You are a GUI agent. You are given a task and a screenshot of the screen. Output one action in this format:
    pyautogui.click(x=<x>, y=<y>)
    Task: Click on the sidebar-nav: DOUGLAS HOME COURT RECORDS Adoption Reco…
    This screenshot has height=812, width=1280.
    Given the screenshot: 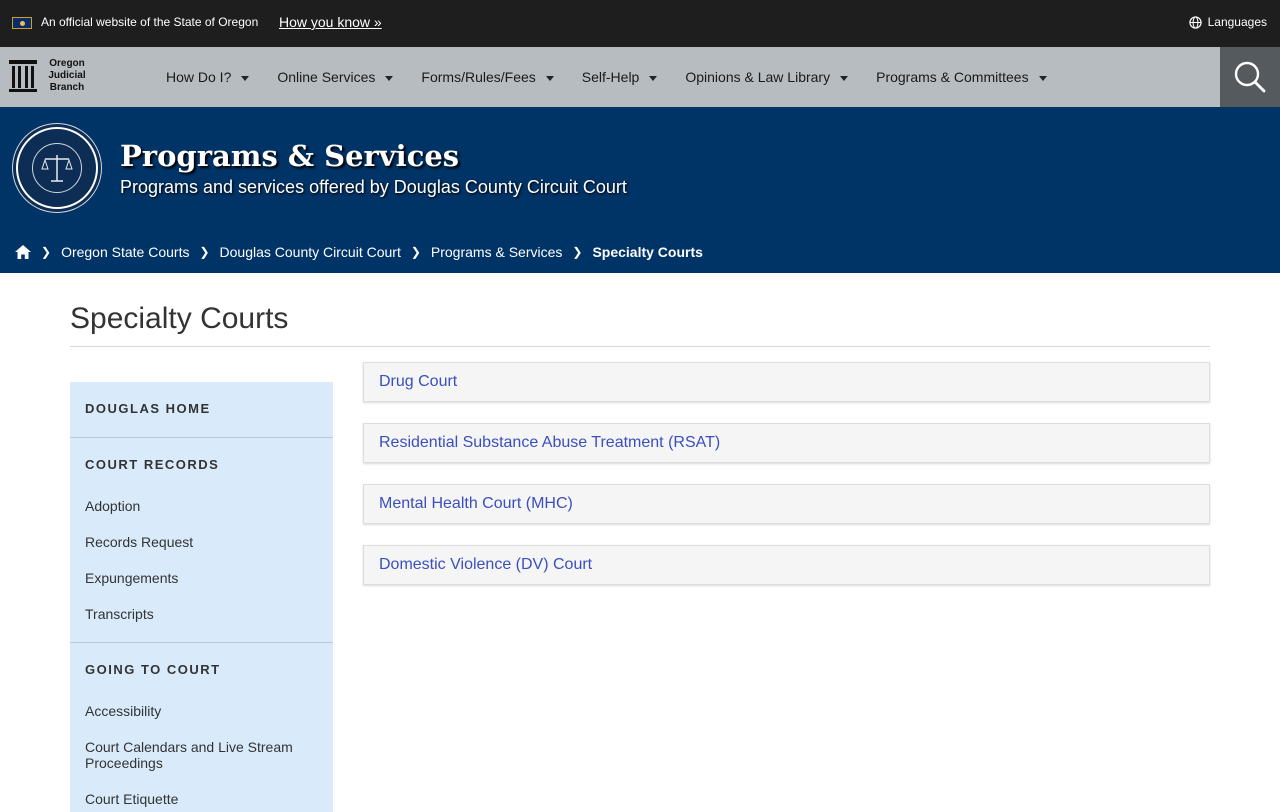 What is the action you would take?
    pyautogui.click(x=201, y=597)
    